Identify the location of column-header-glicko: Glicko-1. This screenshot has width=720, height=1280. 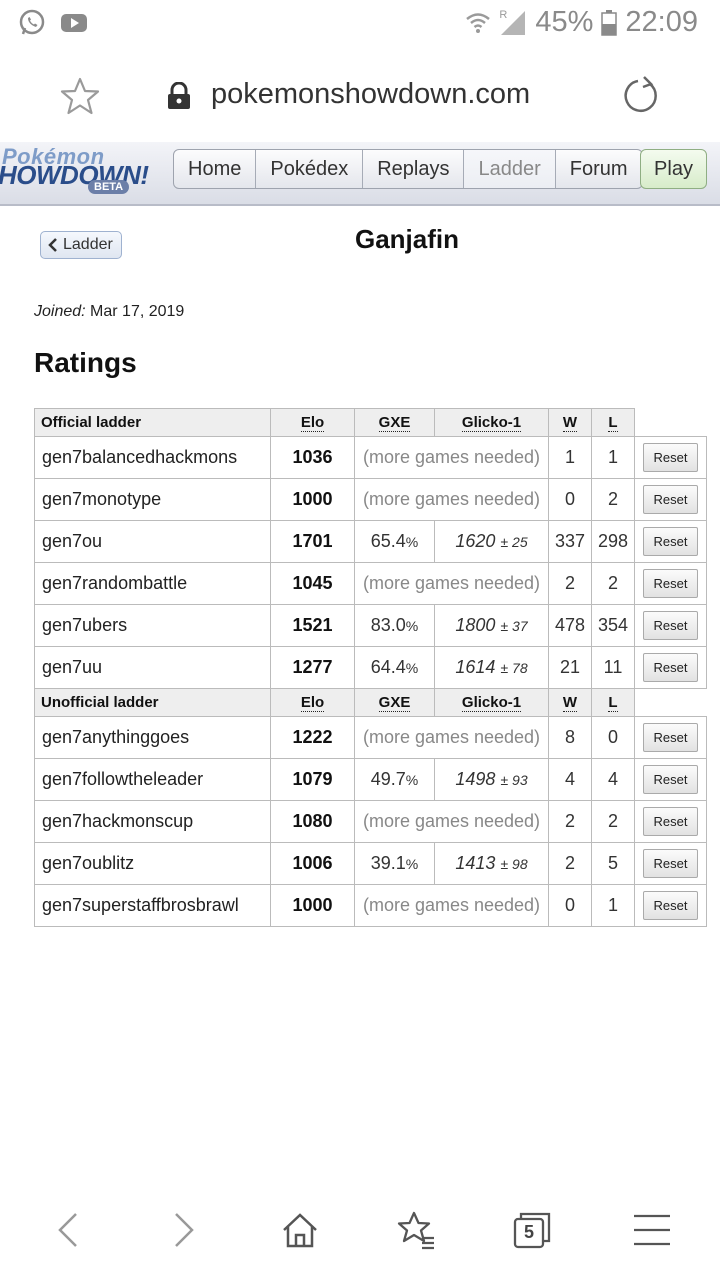
(491, 422).